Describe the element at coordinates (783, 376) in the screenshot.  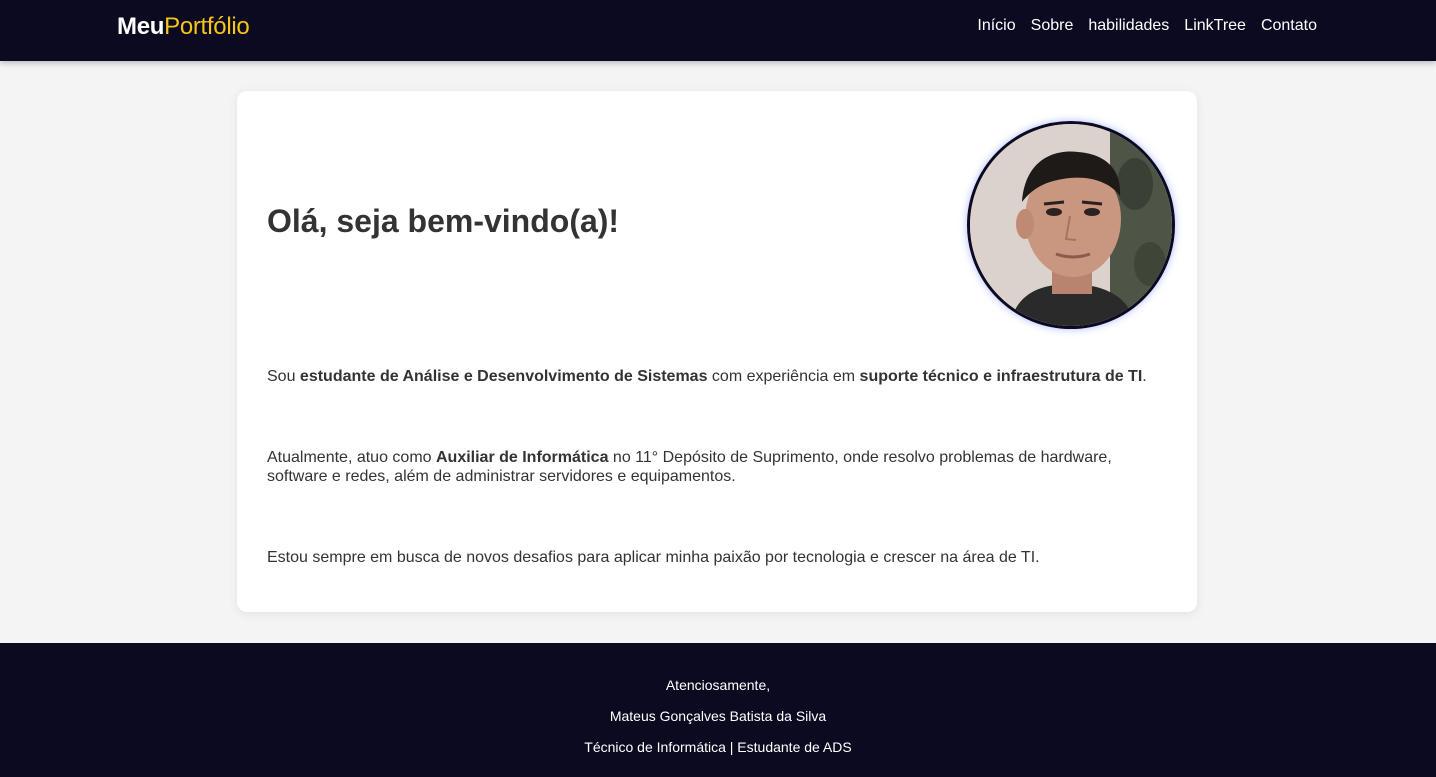
I see `intro-text-2: com experiência em` at that location.